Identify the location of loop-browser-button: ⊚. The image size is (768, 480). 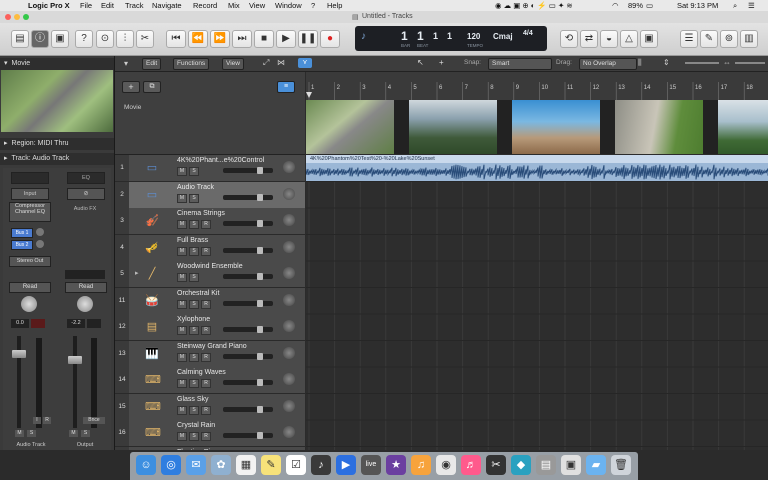
(729, 39).